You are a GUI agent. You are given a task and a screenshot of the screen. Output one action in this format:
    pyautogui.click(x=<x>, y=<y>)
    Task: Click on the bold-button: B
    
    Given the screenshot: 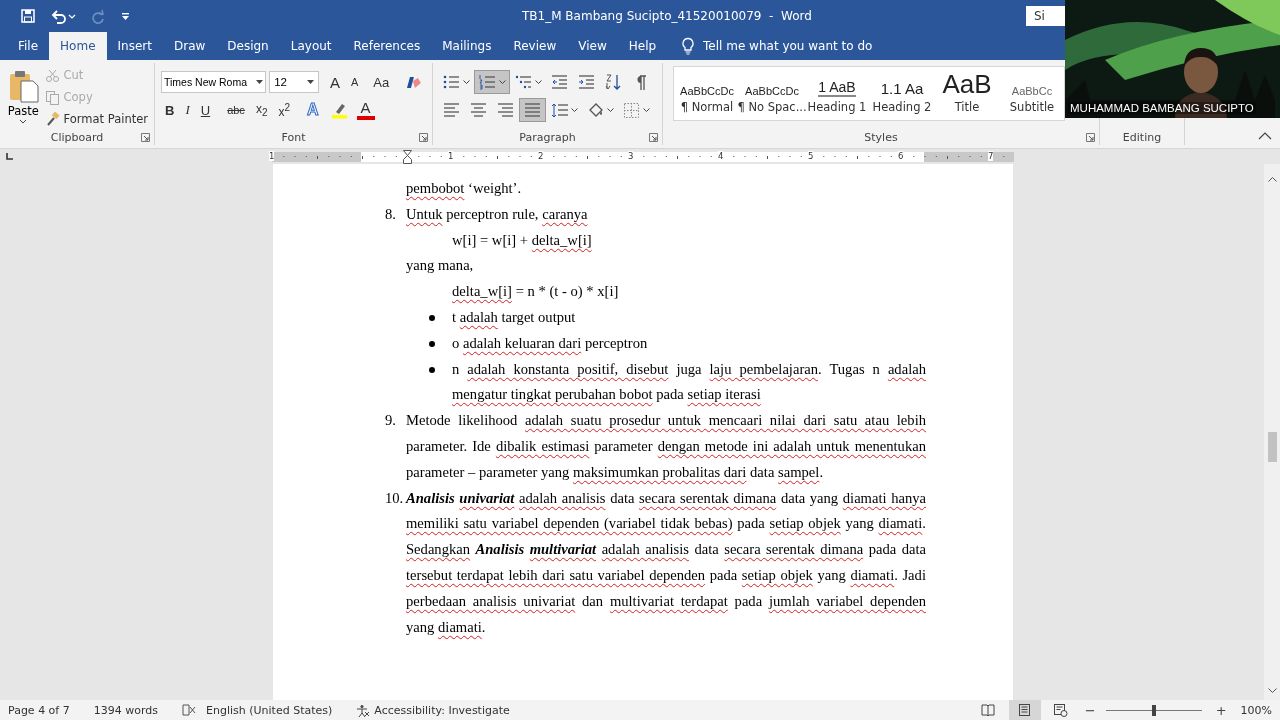 What is the action you would take?
    pyautogui.click(x=170, y=110)
    